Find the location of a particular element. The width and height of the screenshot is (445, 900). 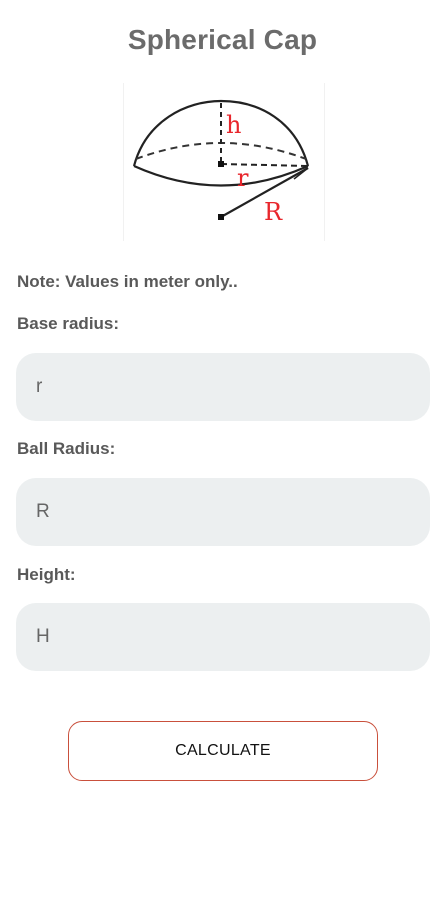

base-radius-line is located at coordinates (264, 165).